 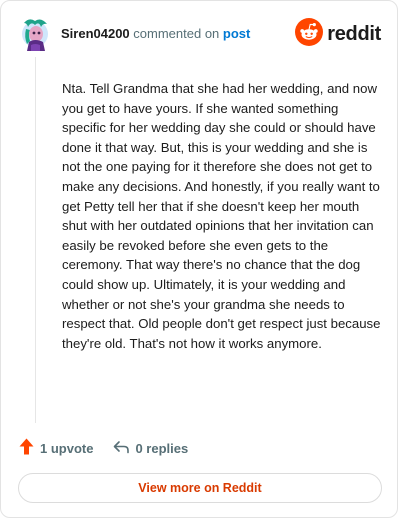 I want to click on replies-button: 0 replies, so click(x=150, y=448).